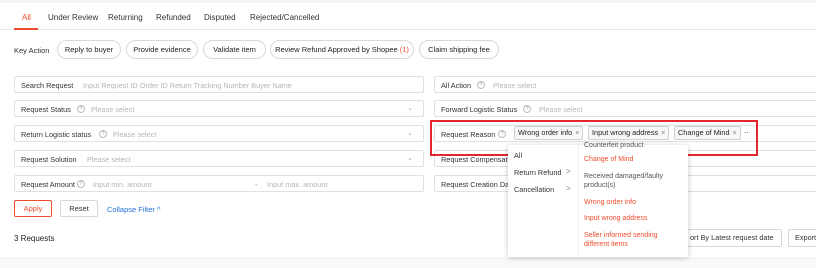  What do you see at coordinates (608, 159) in the screenshot?
I see `reason-option-change-of-mind: Change of Mind` at bounding box center [608, 159].